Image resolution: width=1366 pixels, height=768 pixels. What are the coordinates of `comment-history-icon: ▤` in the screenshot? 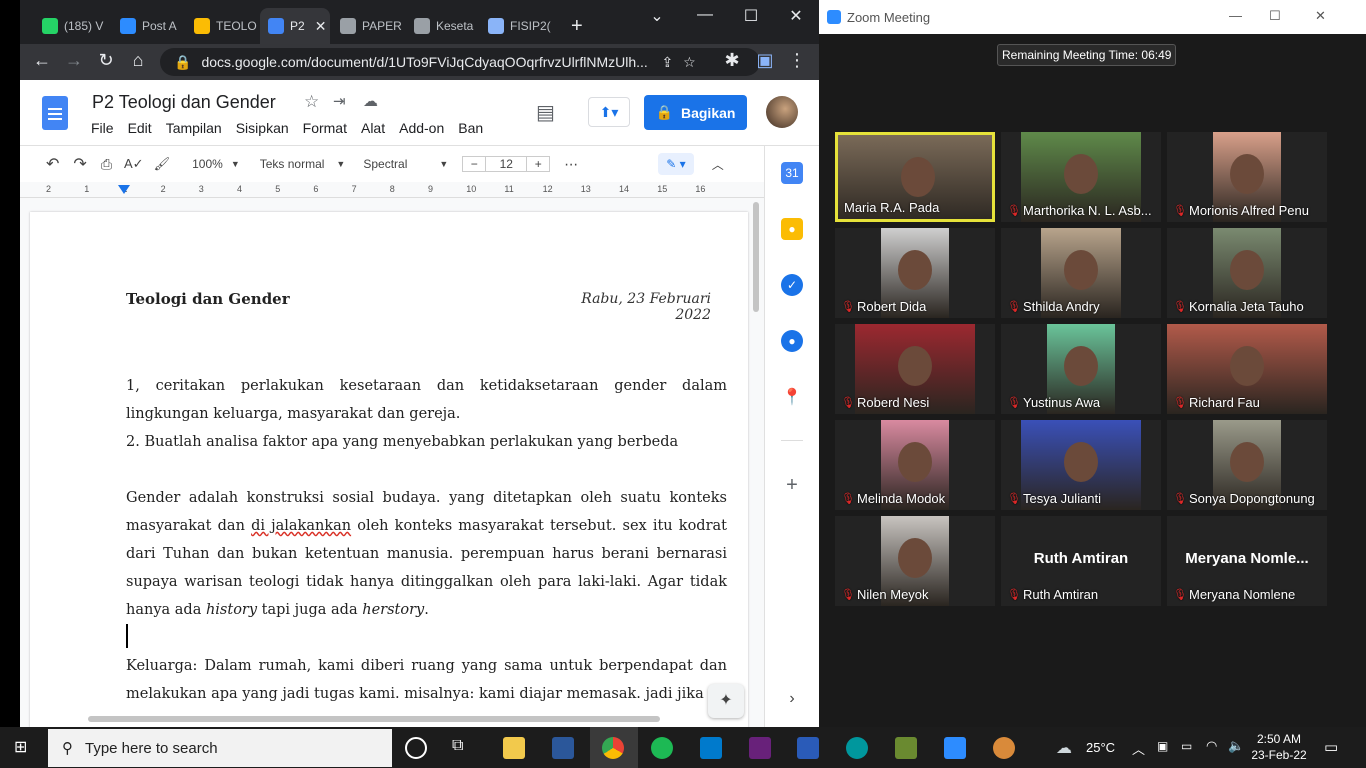 It's located at (545, 112).